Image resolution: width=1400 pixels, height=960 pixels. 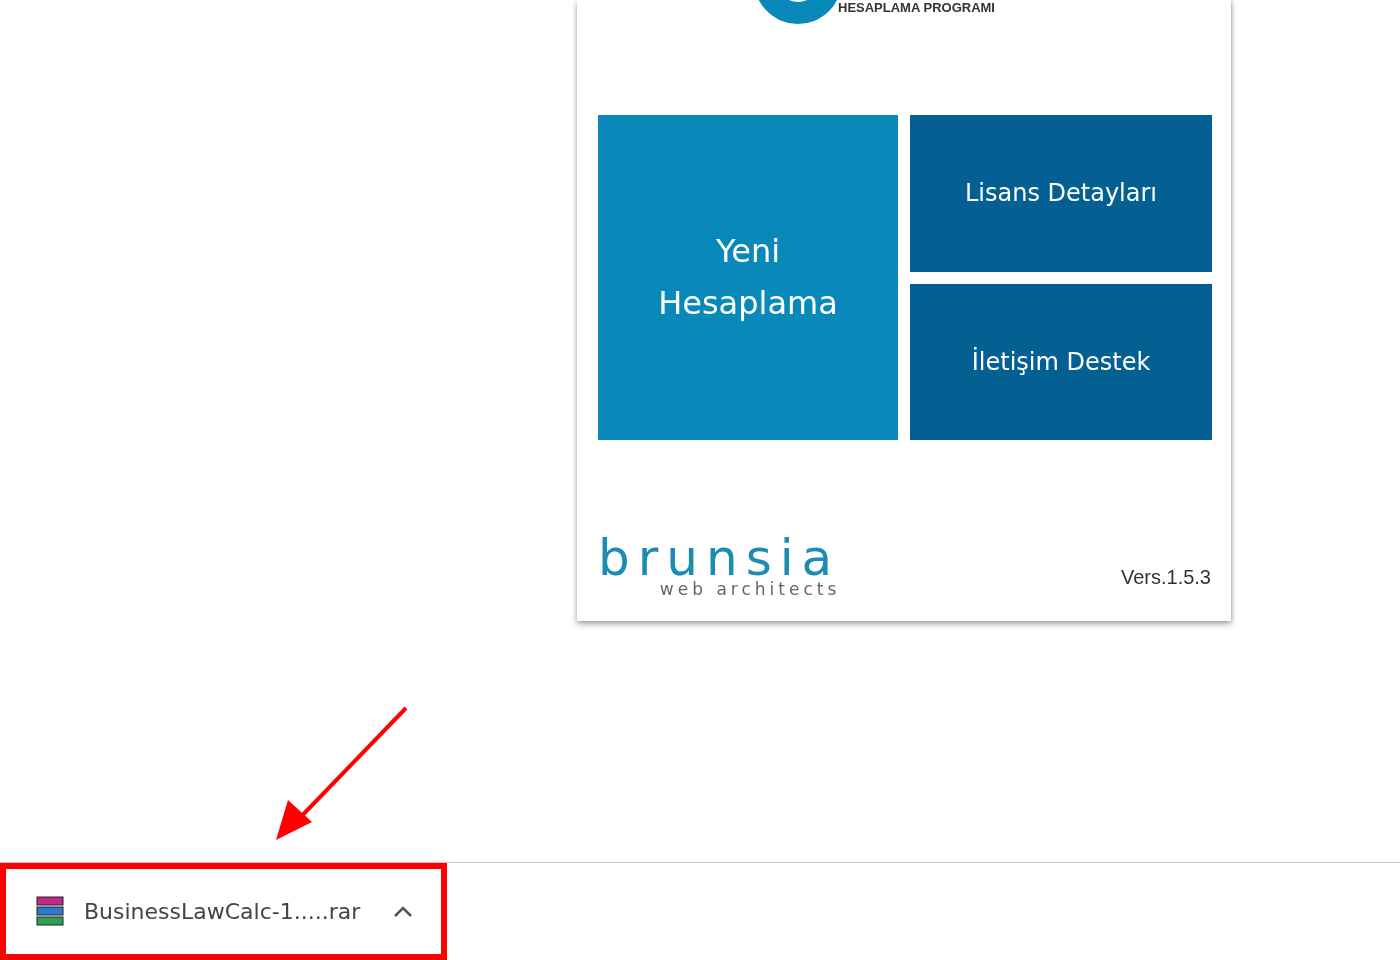 I want to click on brand-tagline: web architects, so click(x=750, y=589).